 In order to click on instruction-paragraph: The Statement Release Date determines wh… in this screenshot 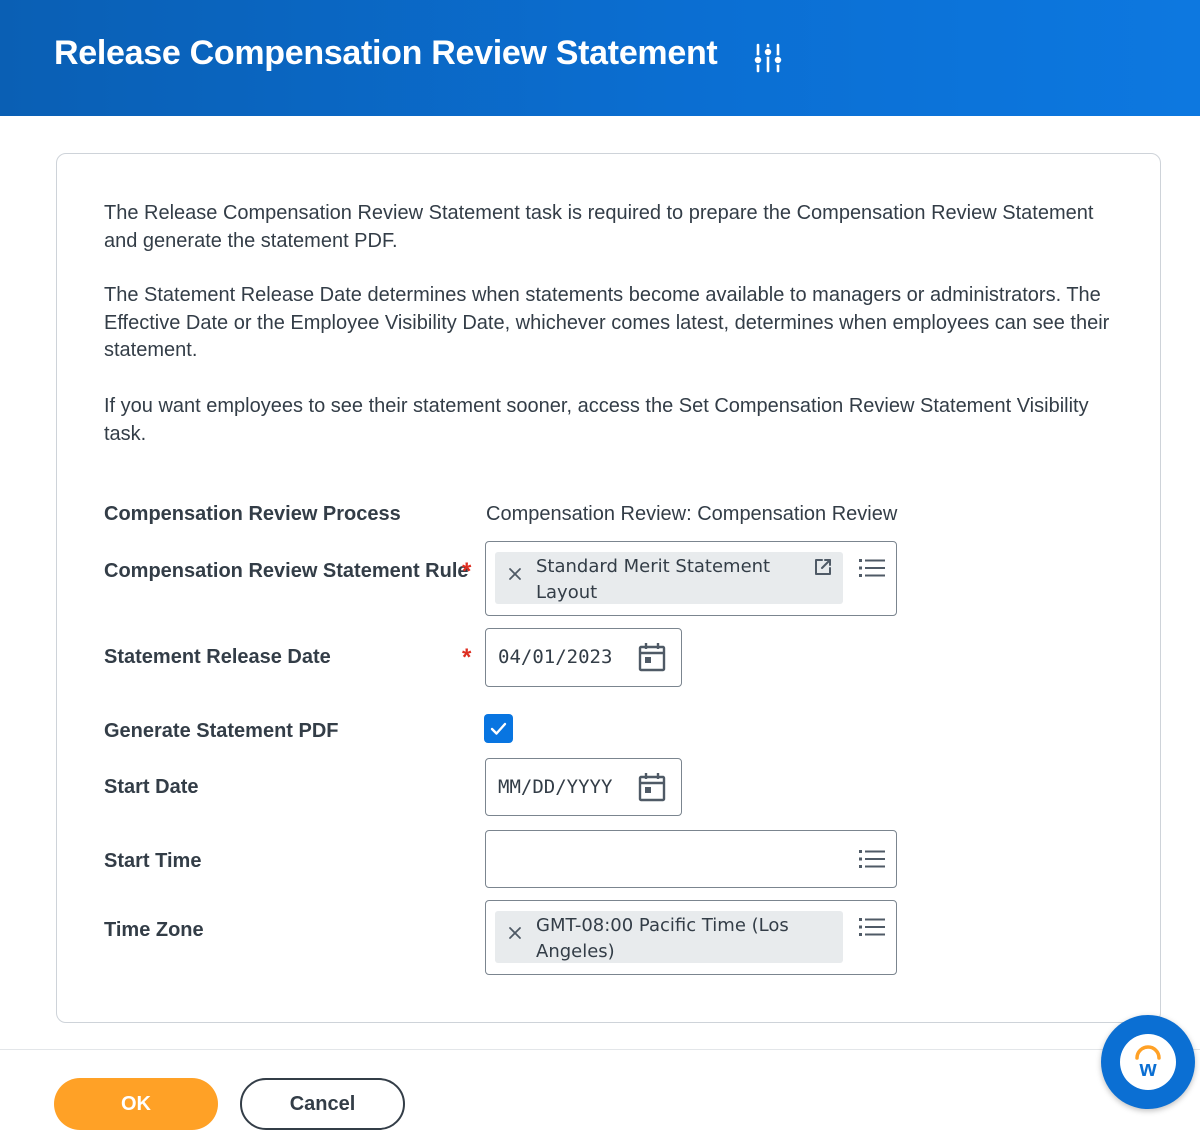, I will do `click(607, 322)`.